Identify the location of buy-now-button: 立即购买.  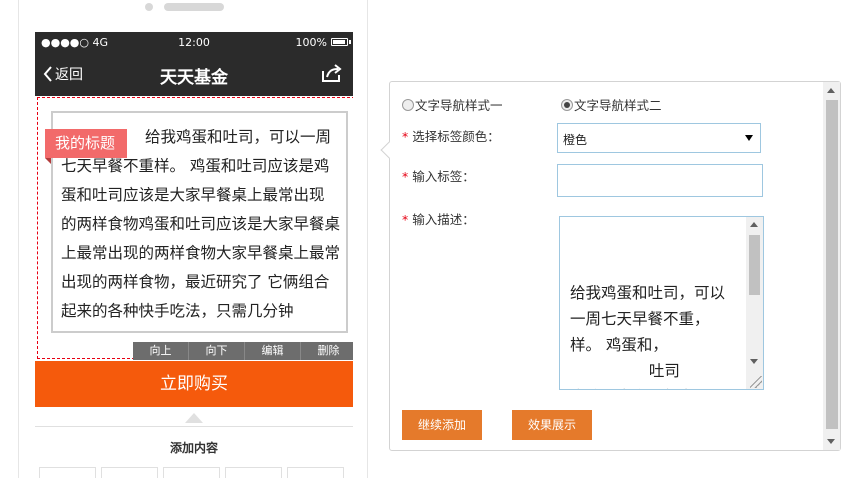
(194, 384).